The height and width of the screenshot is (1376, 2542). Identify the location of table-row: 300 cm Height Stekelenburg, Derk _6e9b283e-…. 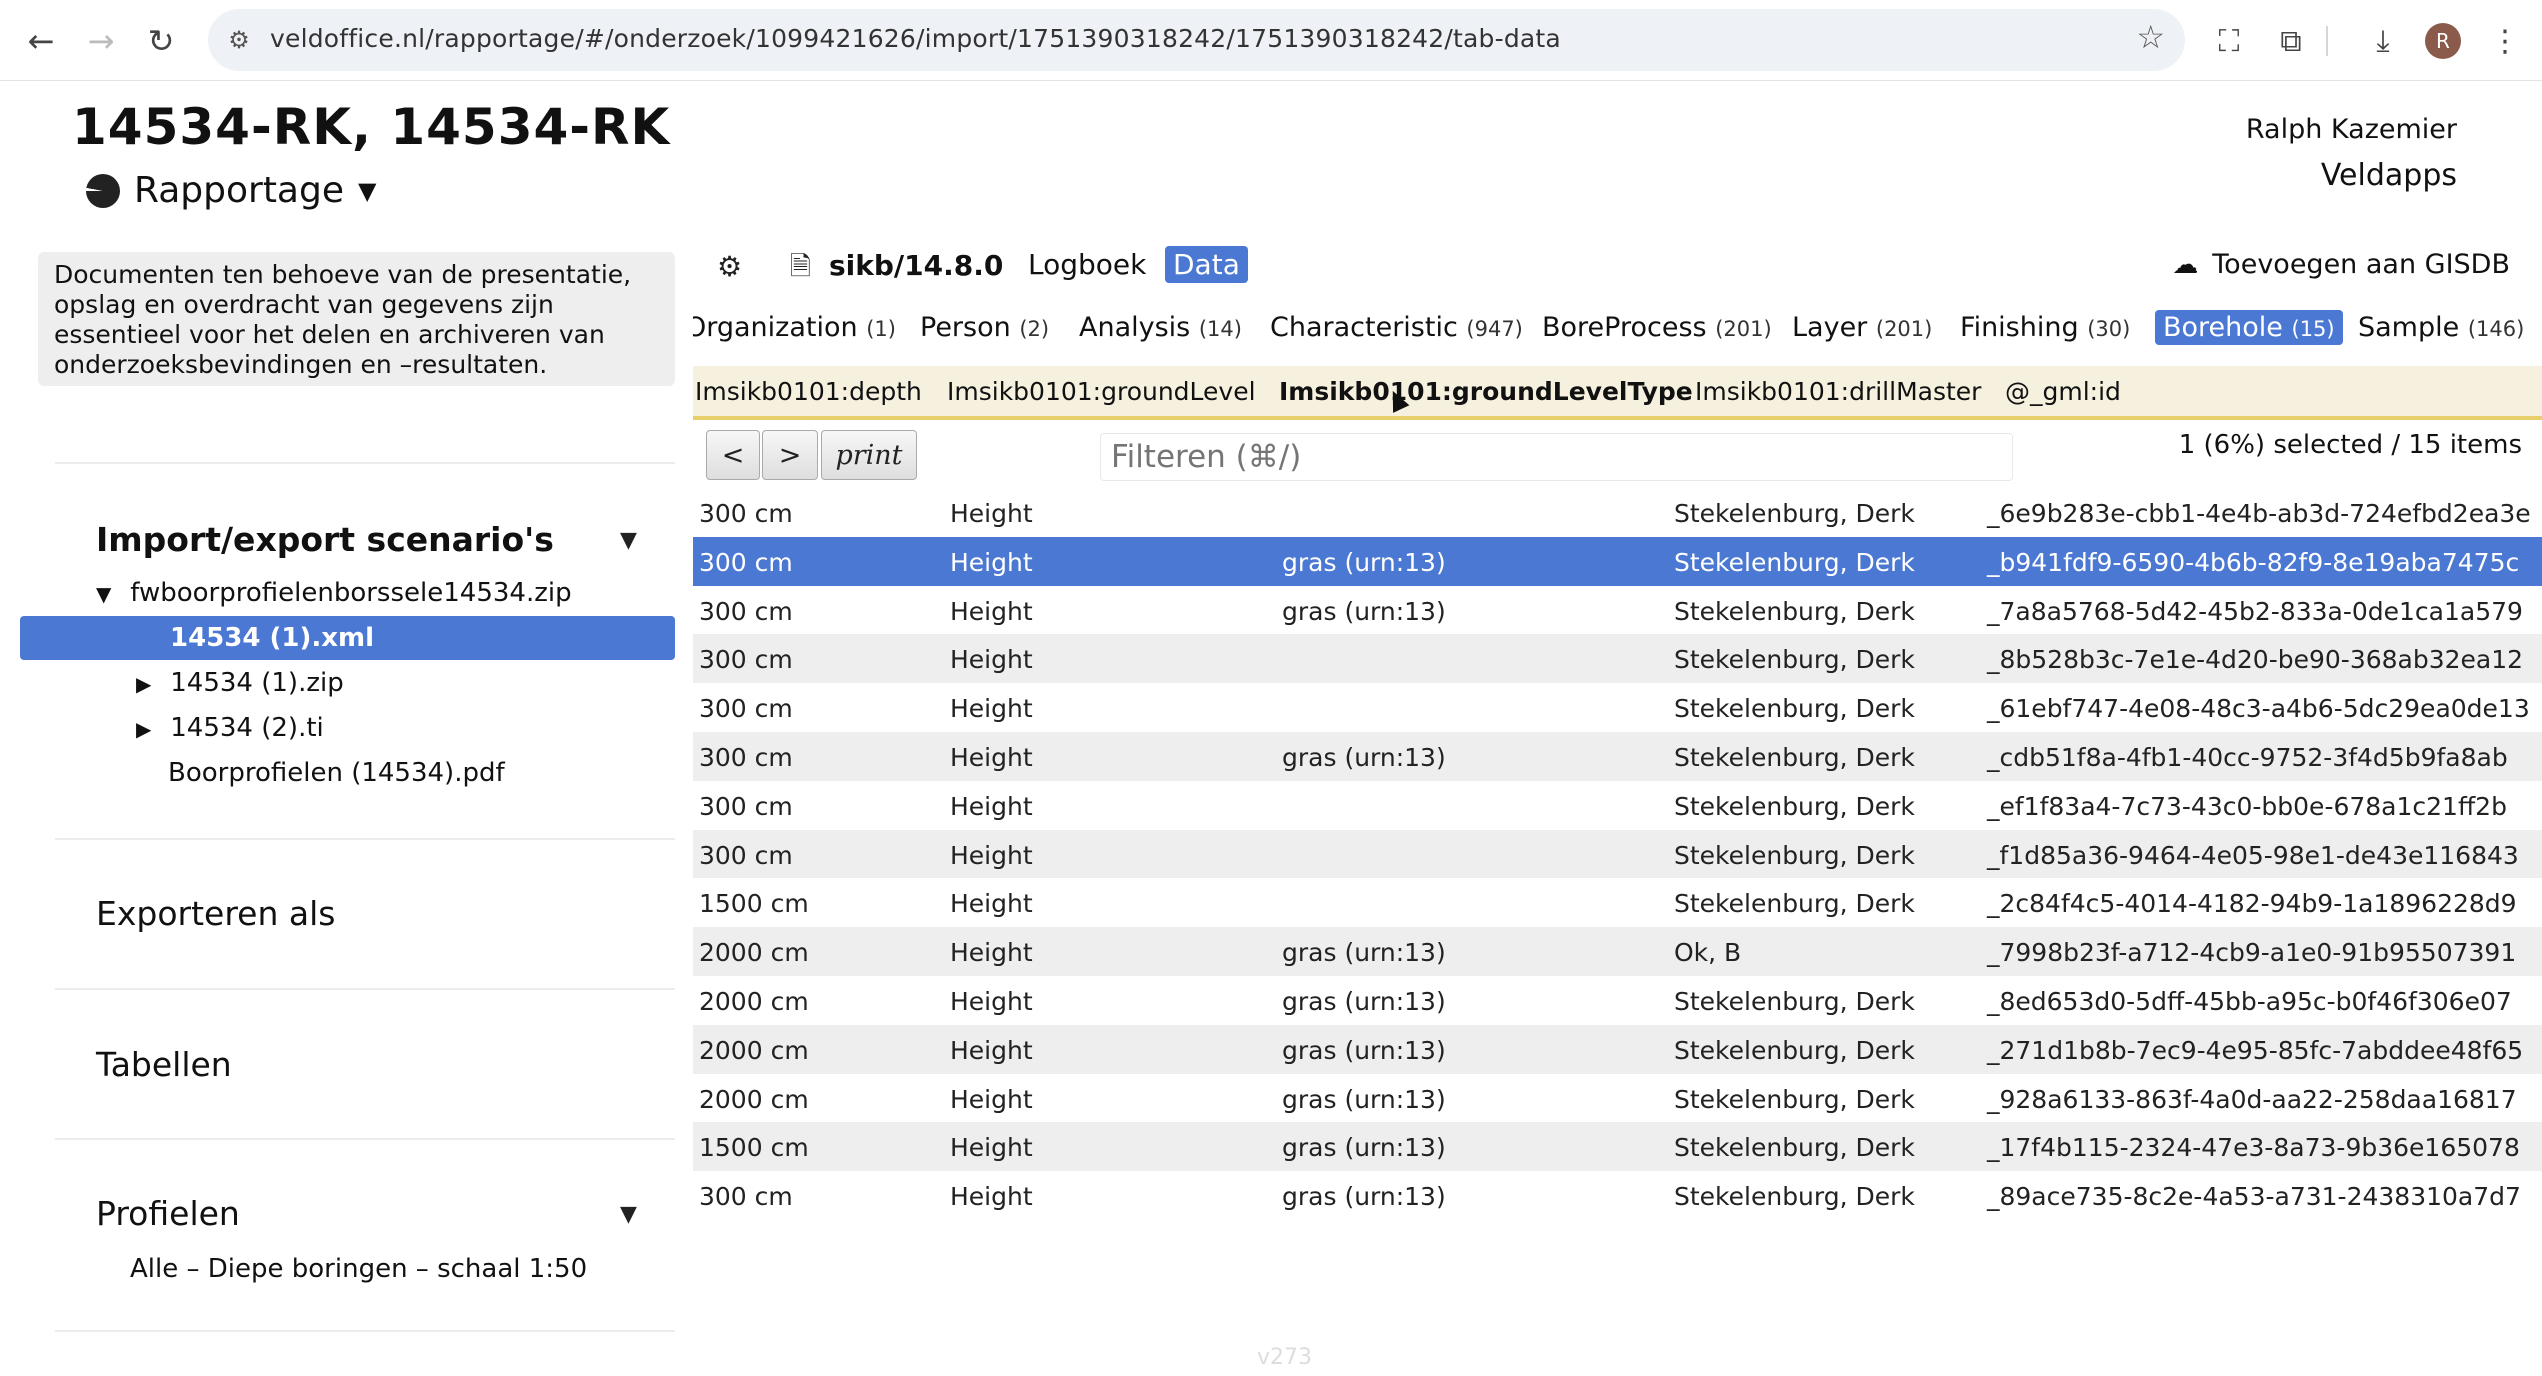
(1617, 512).